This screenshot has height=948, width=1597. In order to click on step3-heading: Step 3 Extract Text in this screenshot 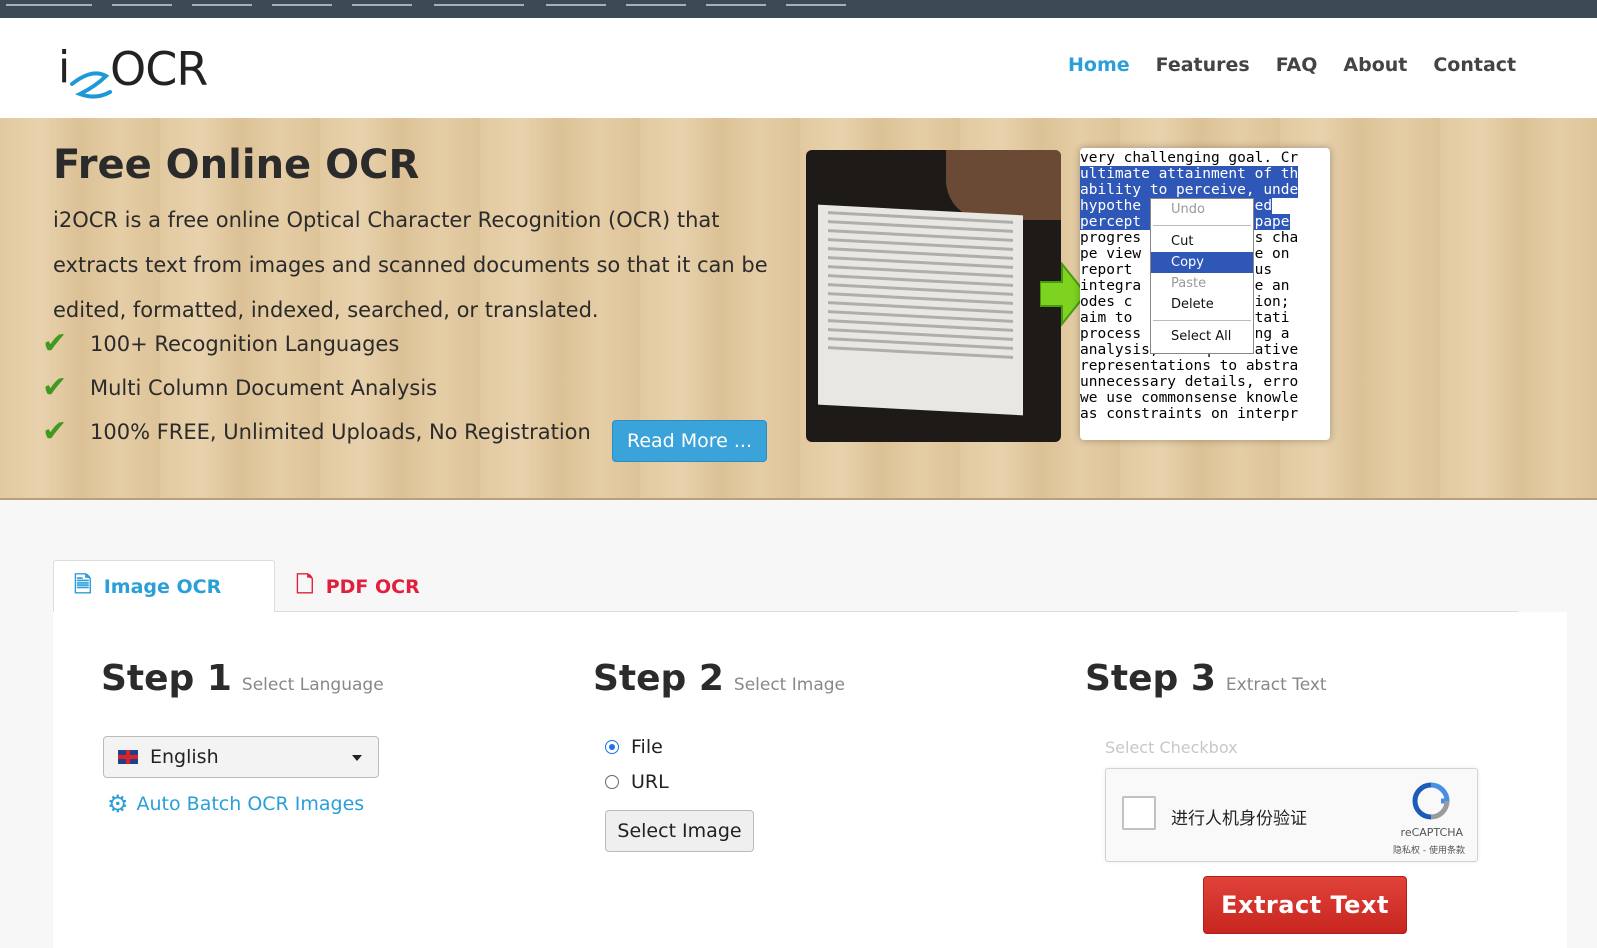, I will do `click(1206, 678)`.